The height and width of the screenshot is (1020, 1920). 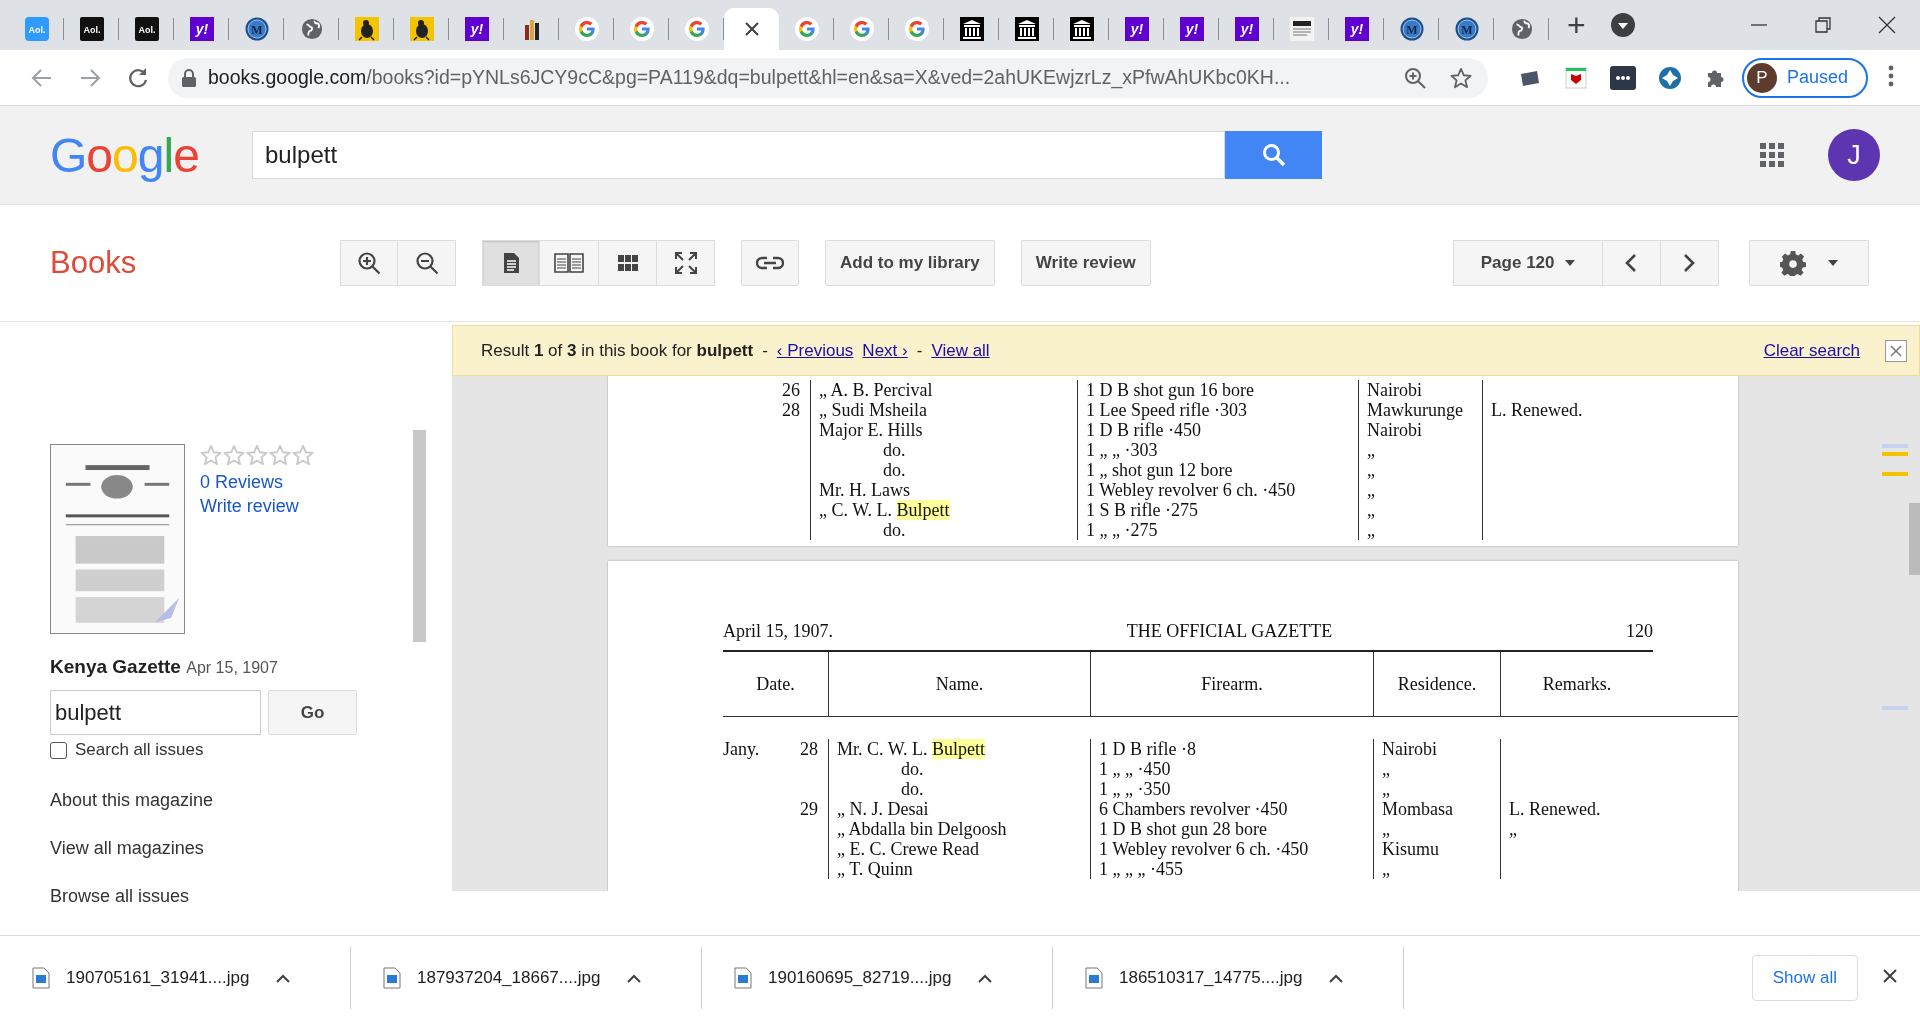 I want to click on settings-button, so click(x=1808, y=263).